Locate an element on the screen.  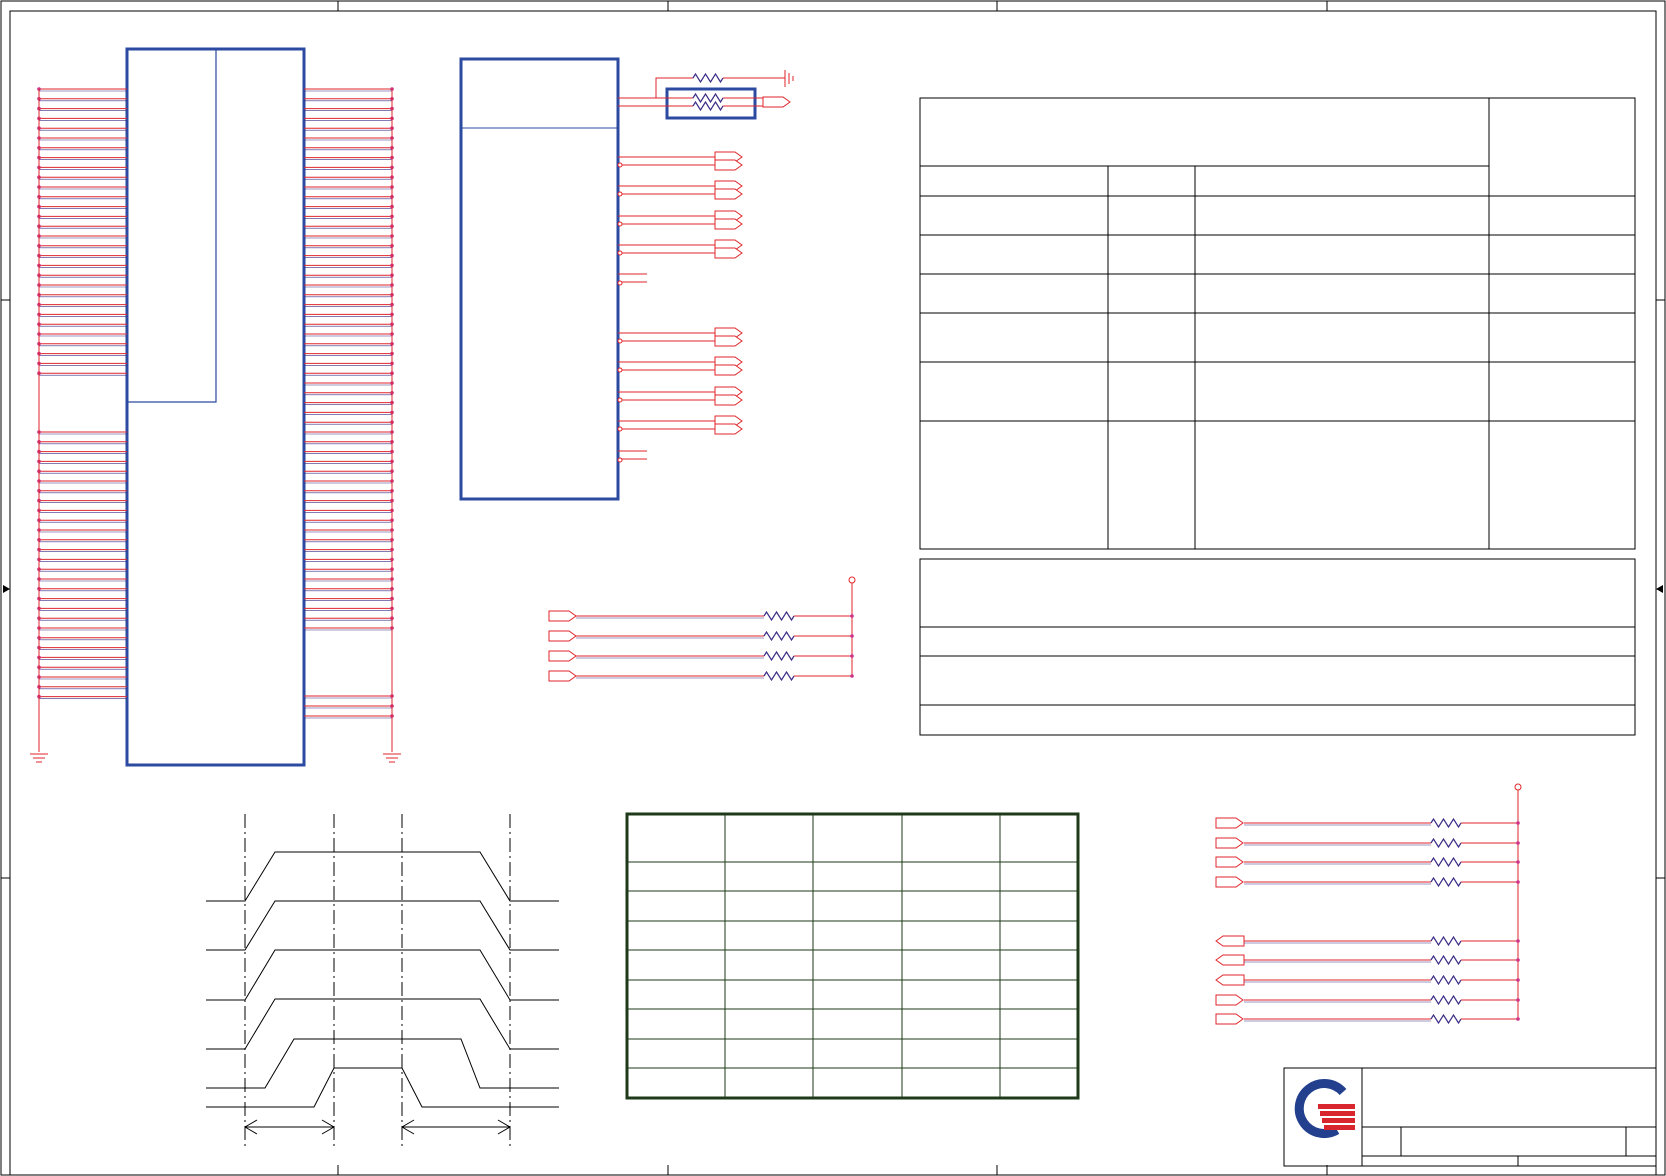
config-grid-outline is located at coordinates (852, 956).